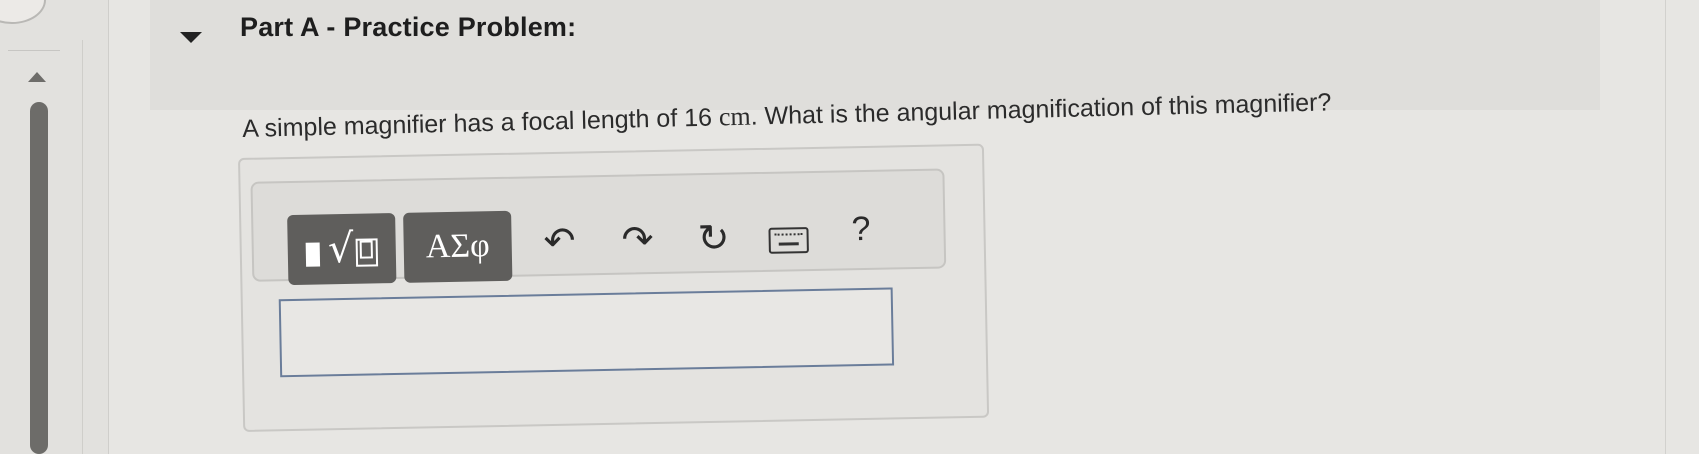 Image resolution: width=1699 pixels, height=454 pixels. What do you see at coordinates (788, 240) in the screenshot?
I see `keyboard-icon` at bounding box center [788, 240].